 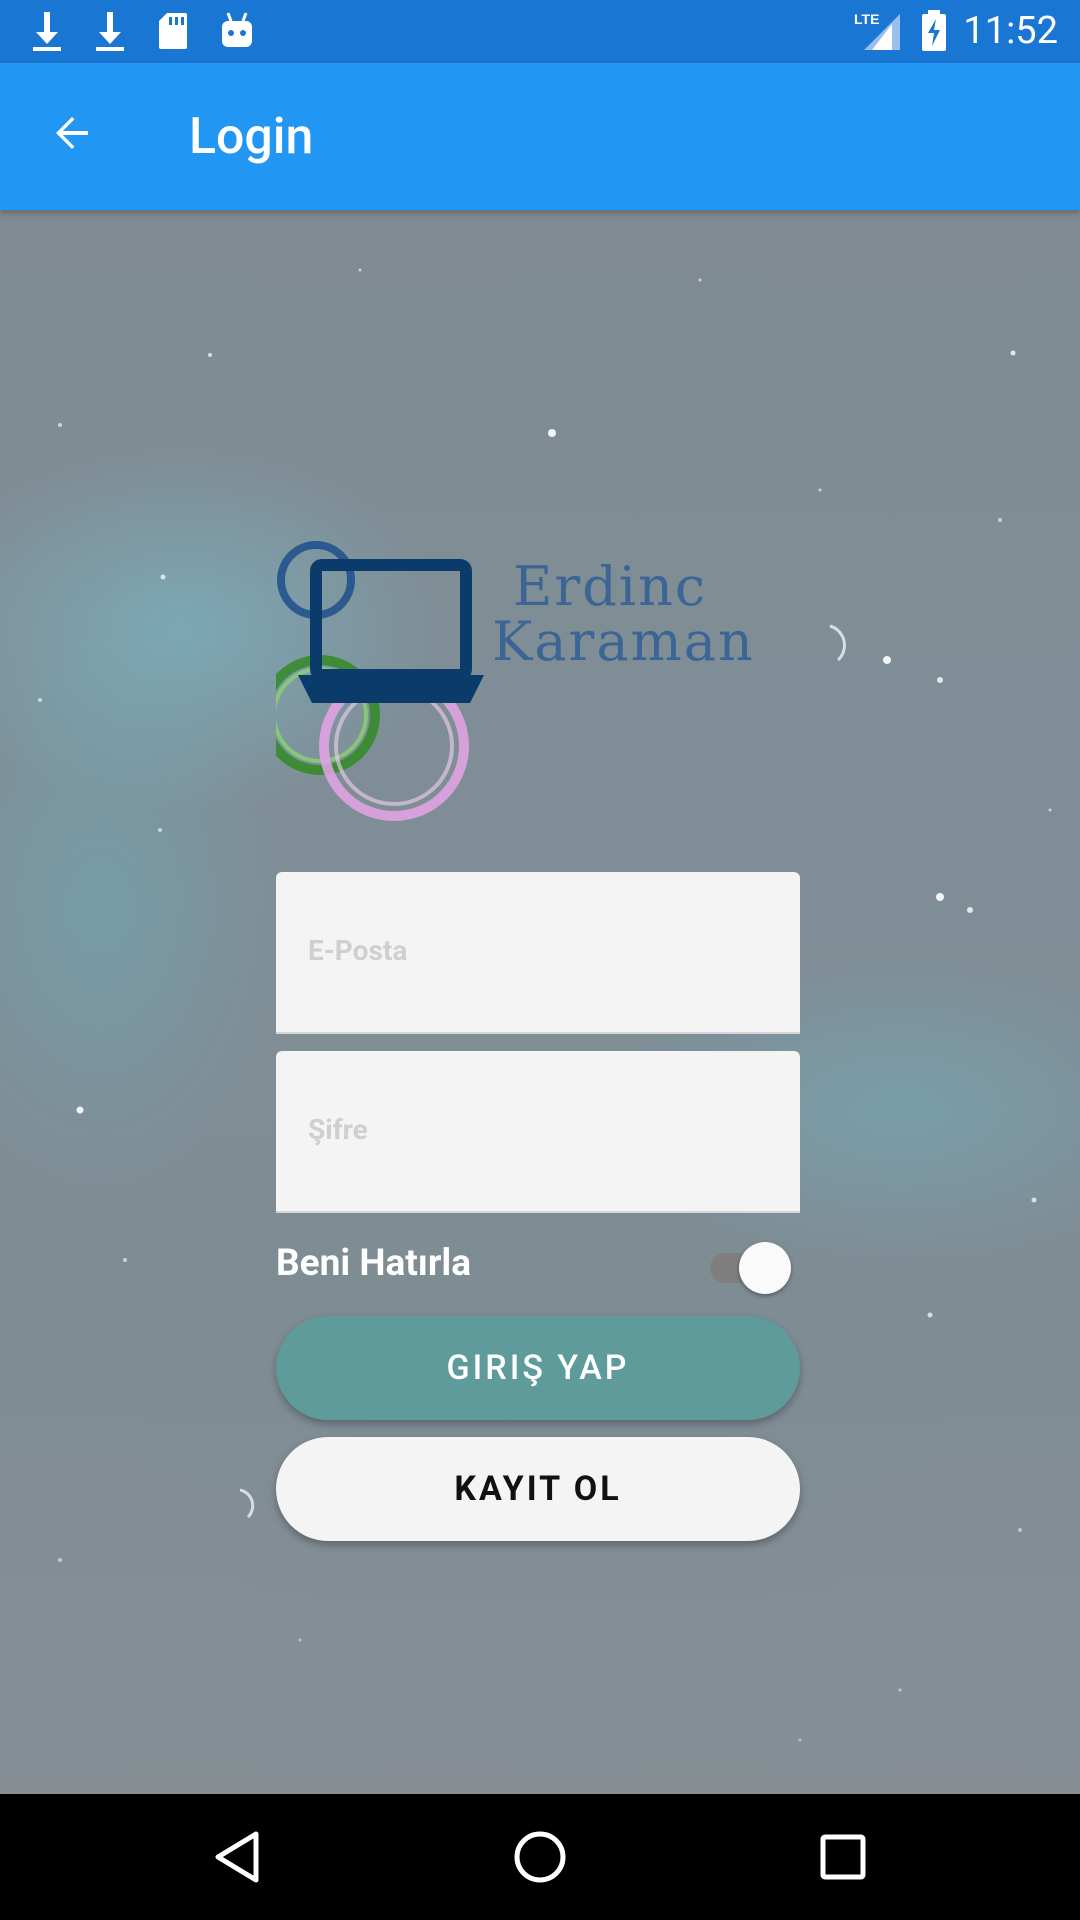 I want to click on password-field: Şifre, so click(x=538, y=1132).